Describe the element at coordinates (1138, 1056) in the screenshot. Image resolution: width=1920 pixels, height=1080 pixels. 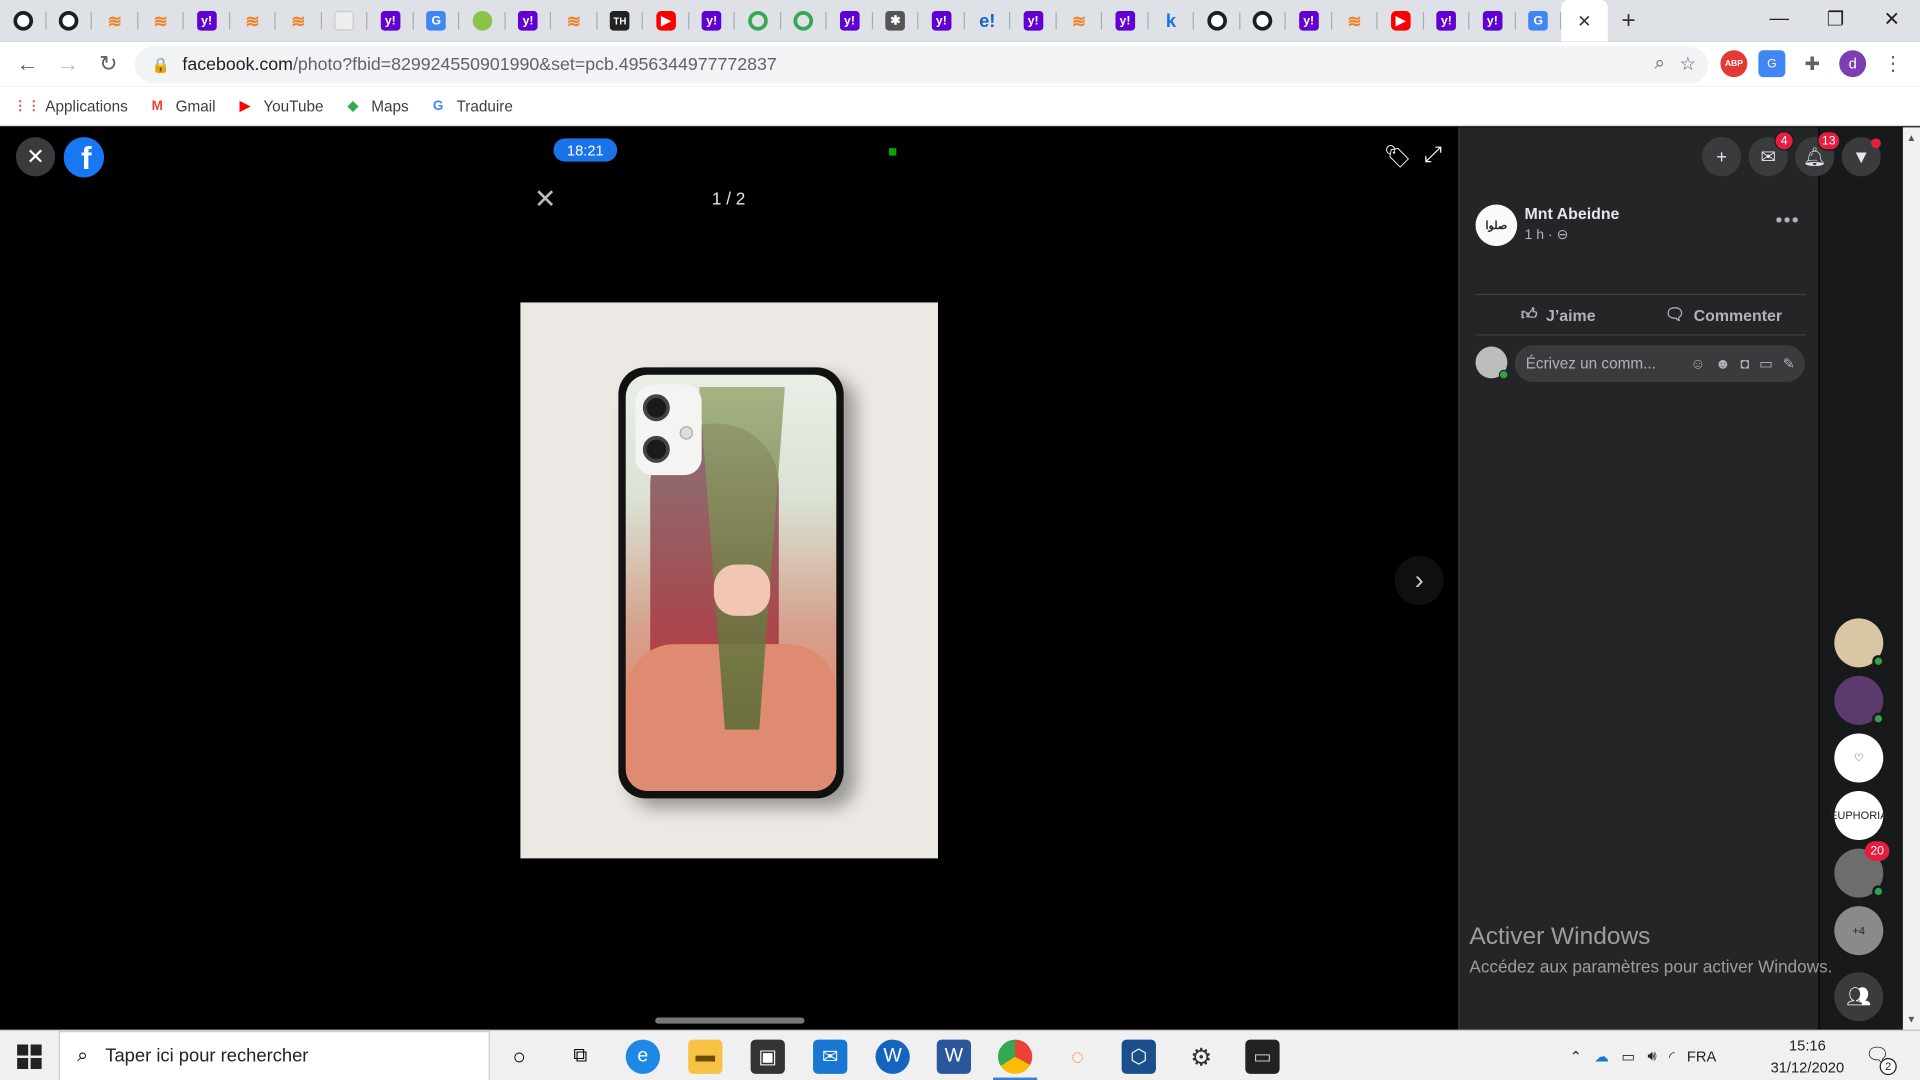
I see `virtualbox-icon: ⬡` at that location.